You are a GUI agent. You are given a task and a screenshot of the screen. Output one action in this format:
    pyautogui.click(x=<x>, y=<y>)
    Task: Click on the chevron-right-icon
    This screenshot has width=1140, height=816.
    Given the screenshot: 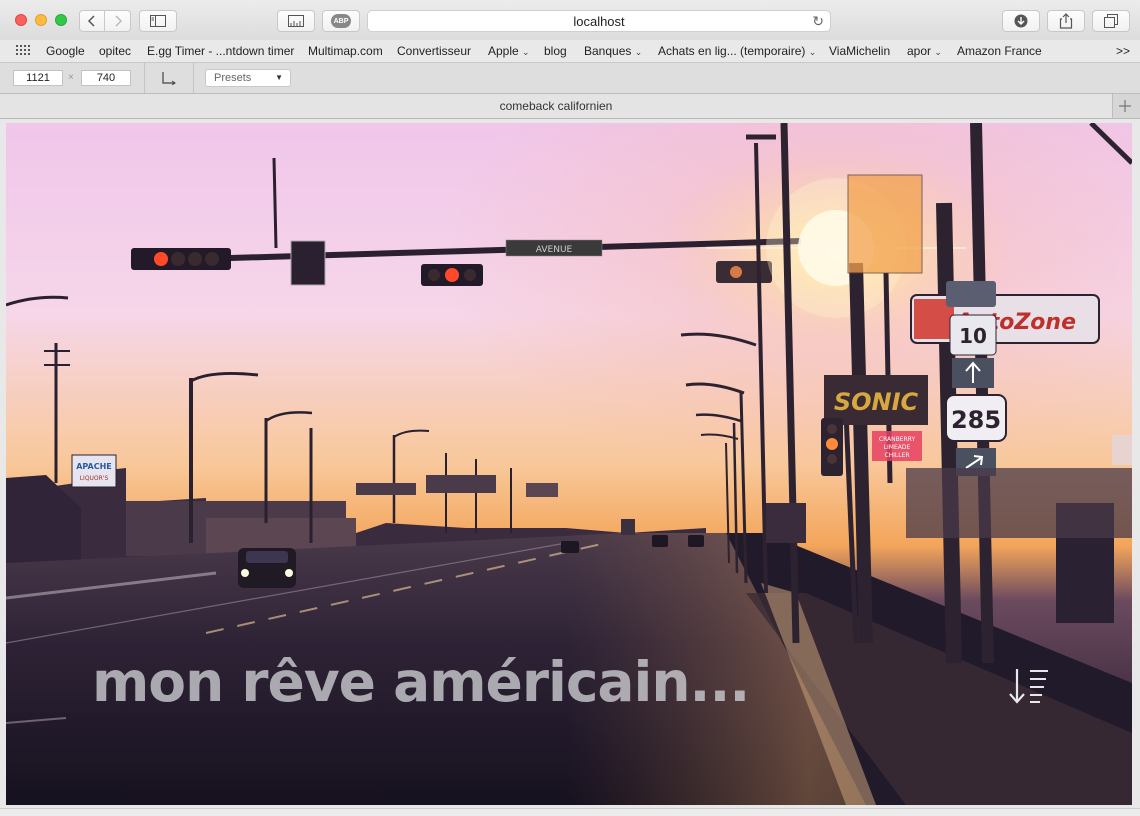 What is the action you would take?
    pyautogui.click(x=118, y=21)
    